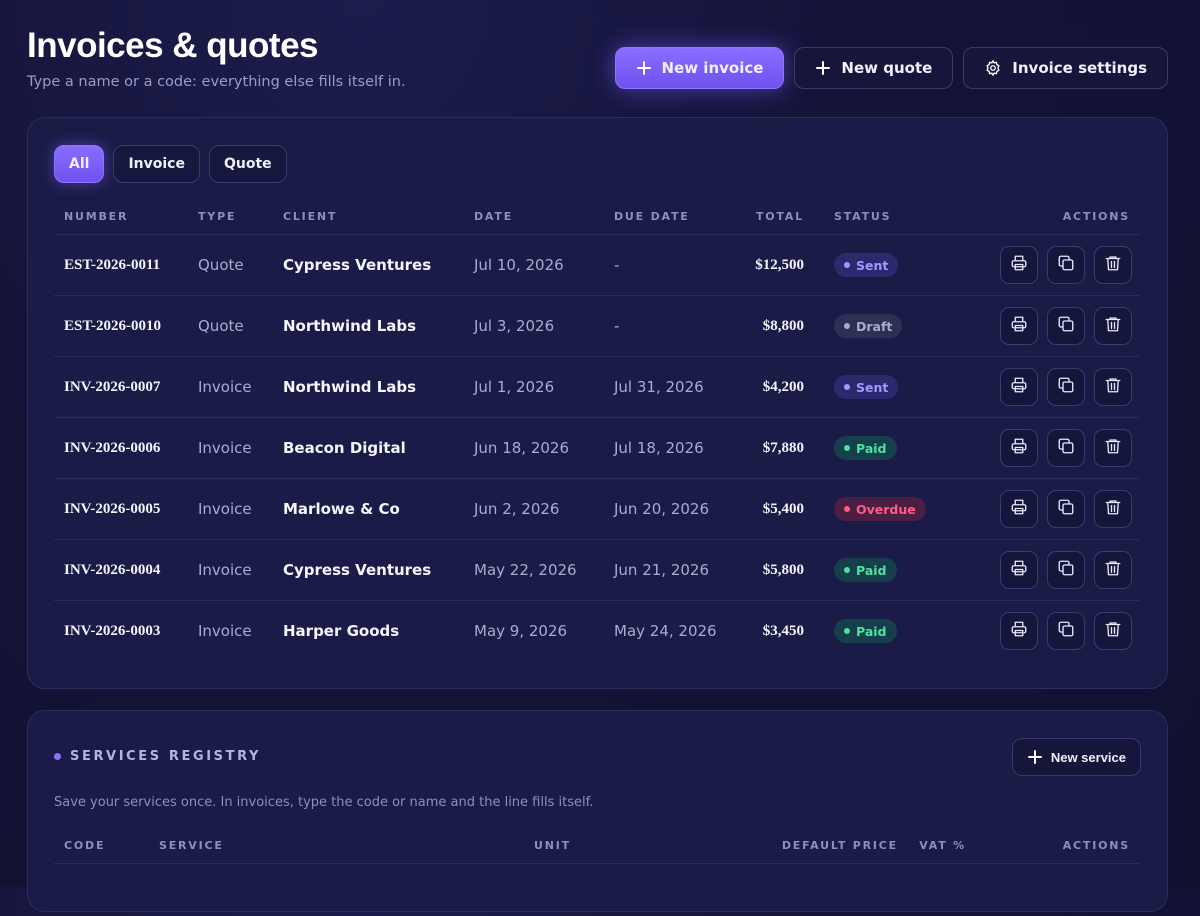 This screenshot has width=1200, height=916. What do you see at coordinates (121, 448) in the screenshot?
I see `invoice-number: INV-2026-0006` at bounding box center [121, 448].